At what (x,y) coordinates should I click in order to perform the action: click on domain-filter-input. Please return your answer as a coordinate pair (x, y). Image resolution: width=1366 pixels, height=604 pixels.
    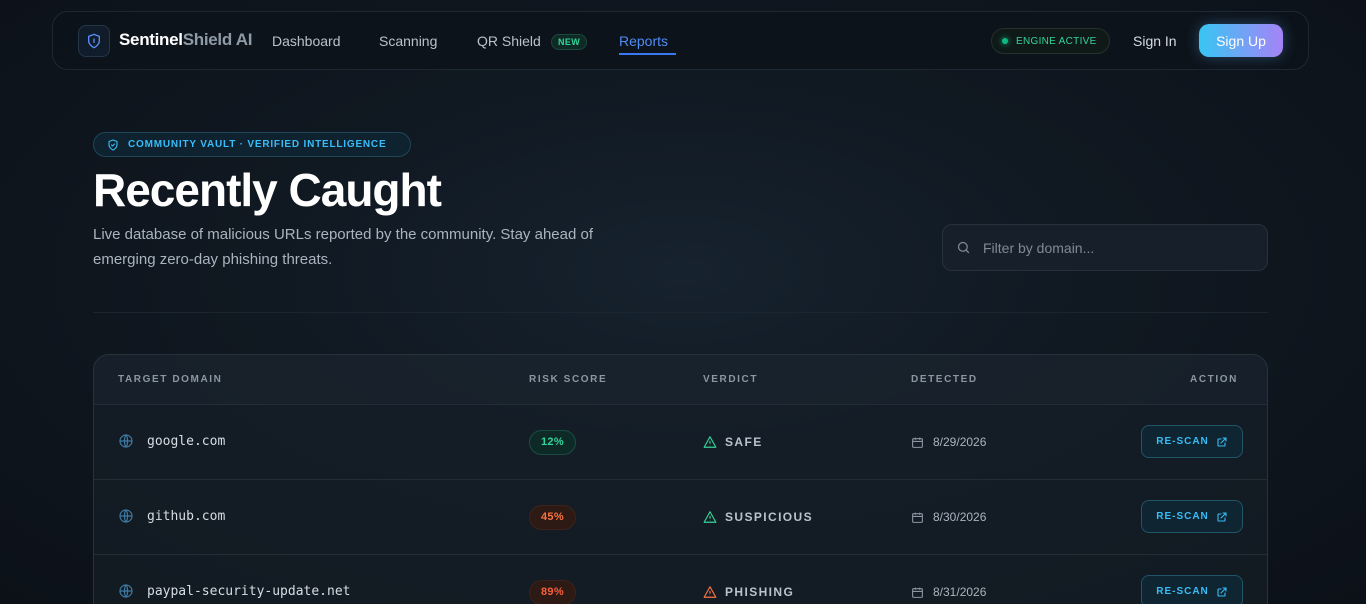
    Looking at the image, I should click on (1113, 247).